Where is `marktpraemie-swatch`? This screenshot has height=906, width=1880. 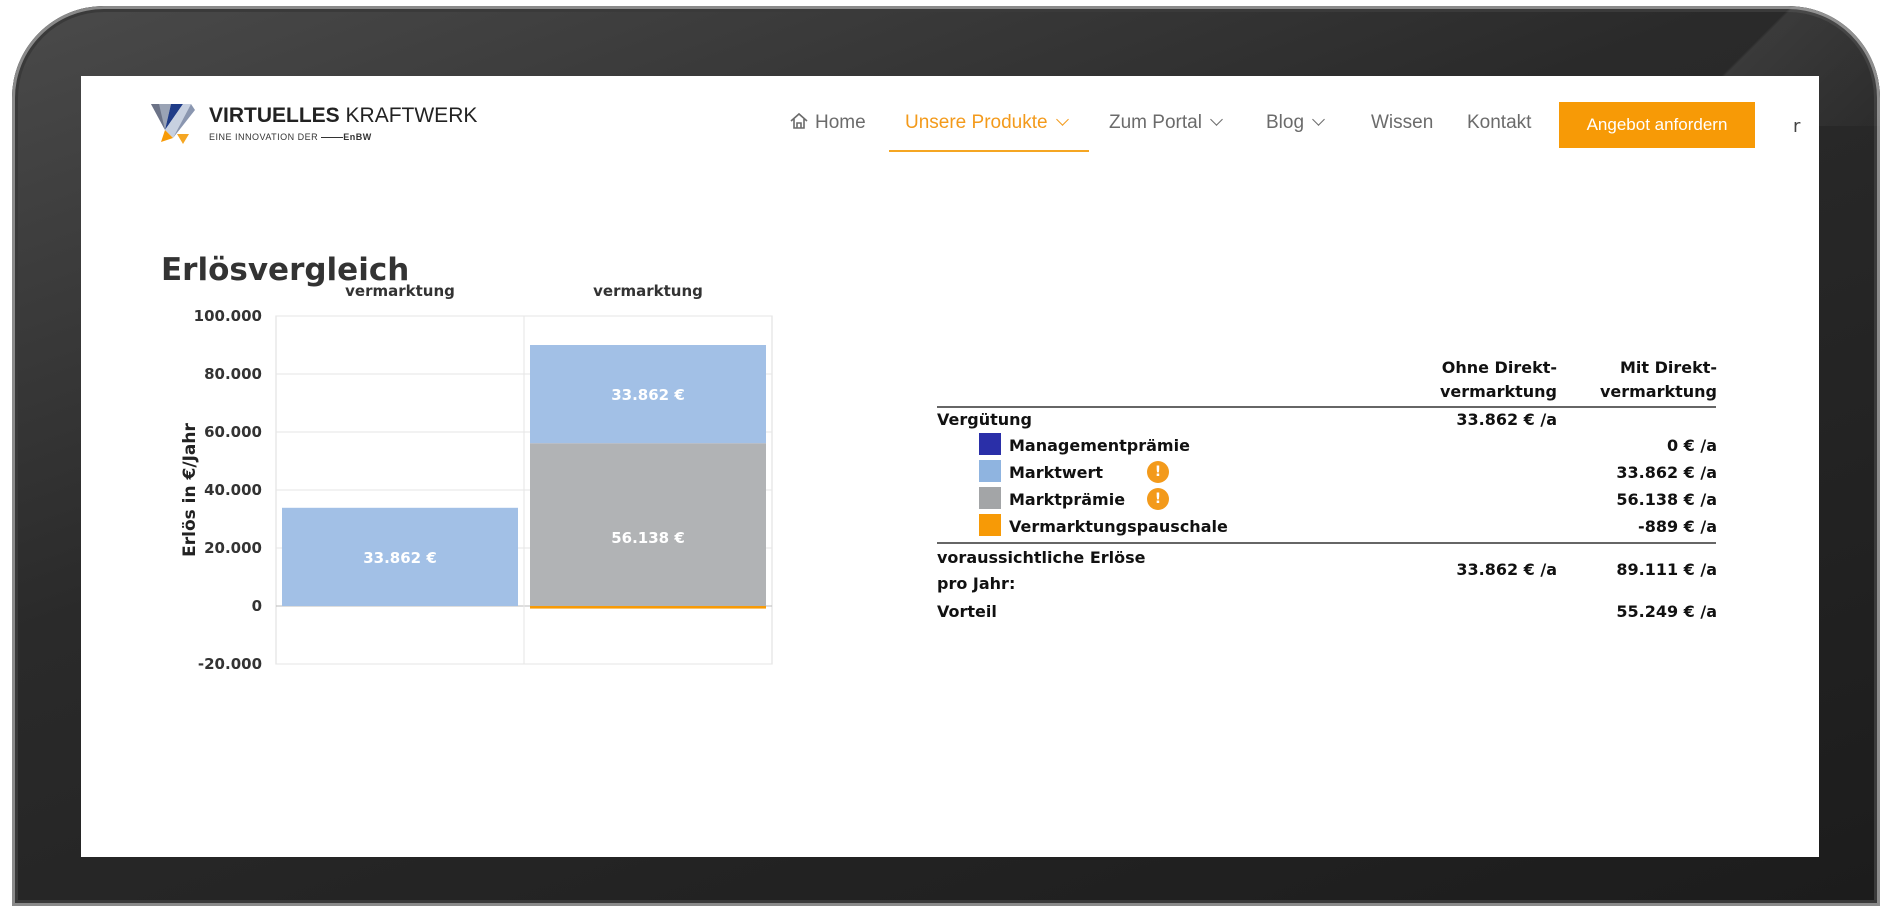
marktpraemie-swatch is located at coordinates (990, 498).